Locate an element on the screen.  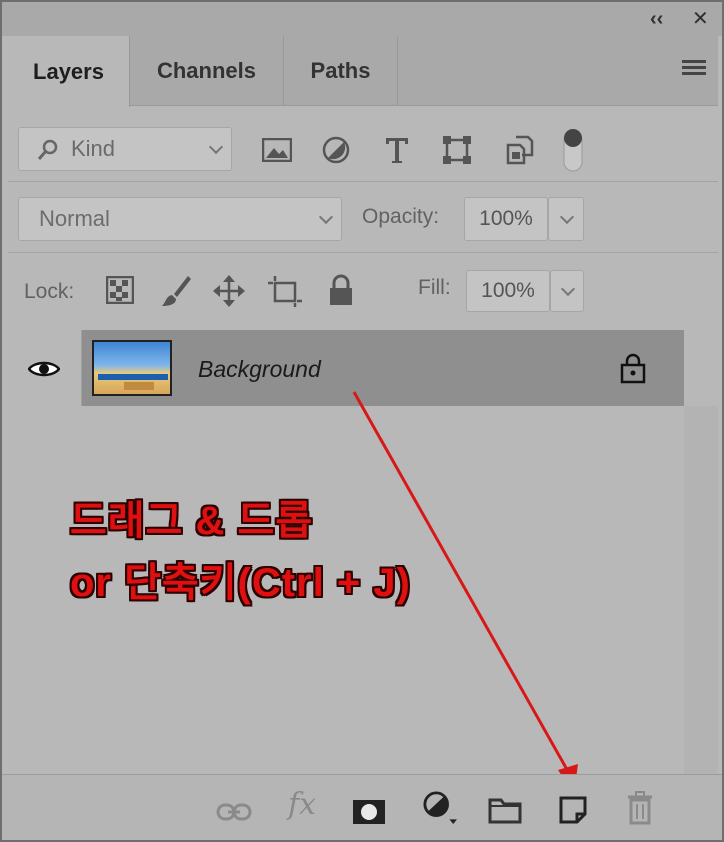
new-adjustment-layer-icon is located at coordinates (440, 808).